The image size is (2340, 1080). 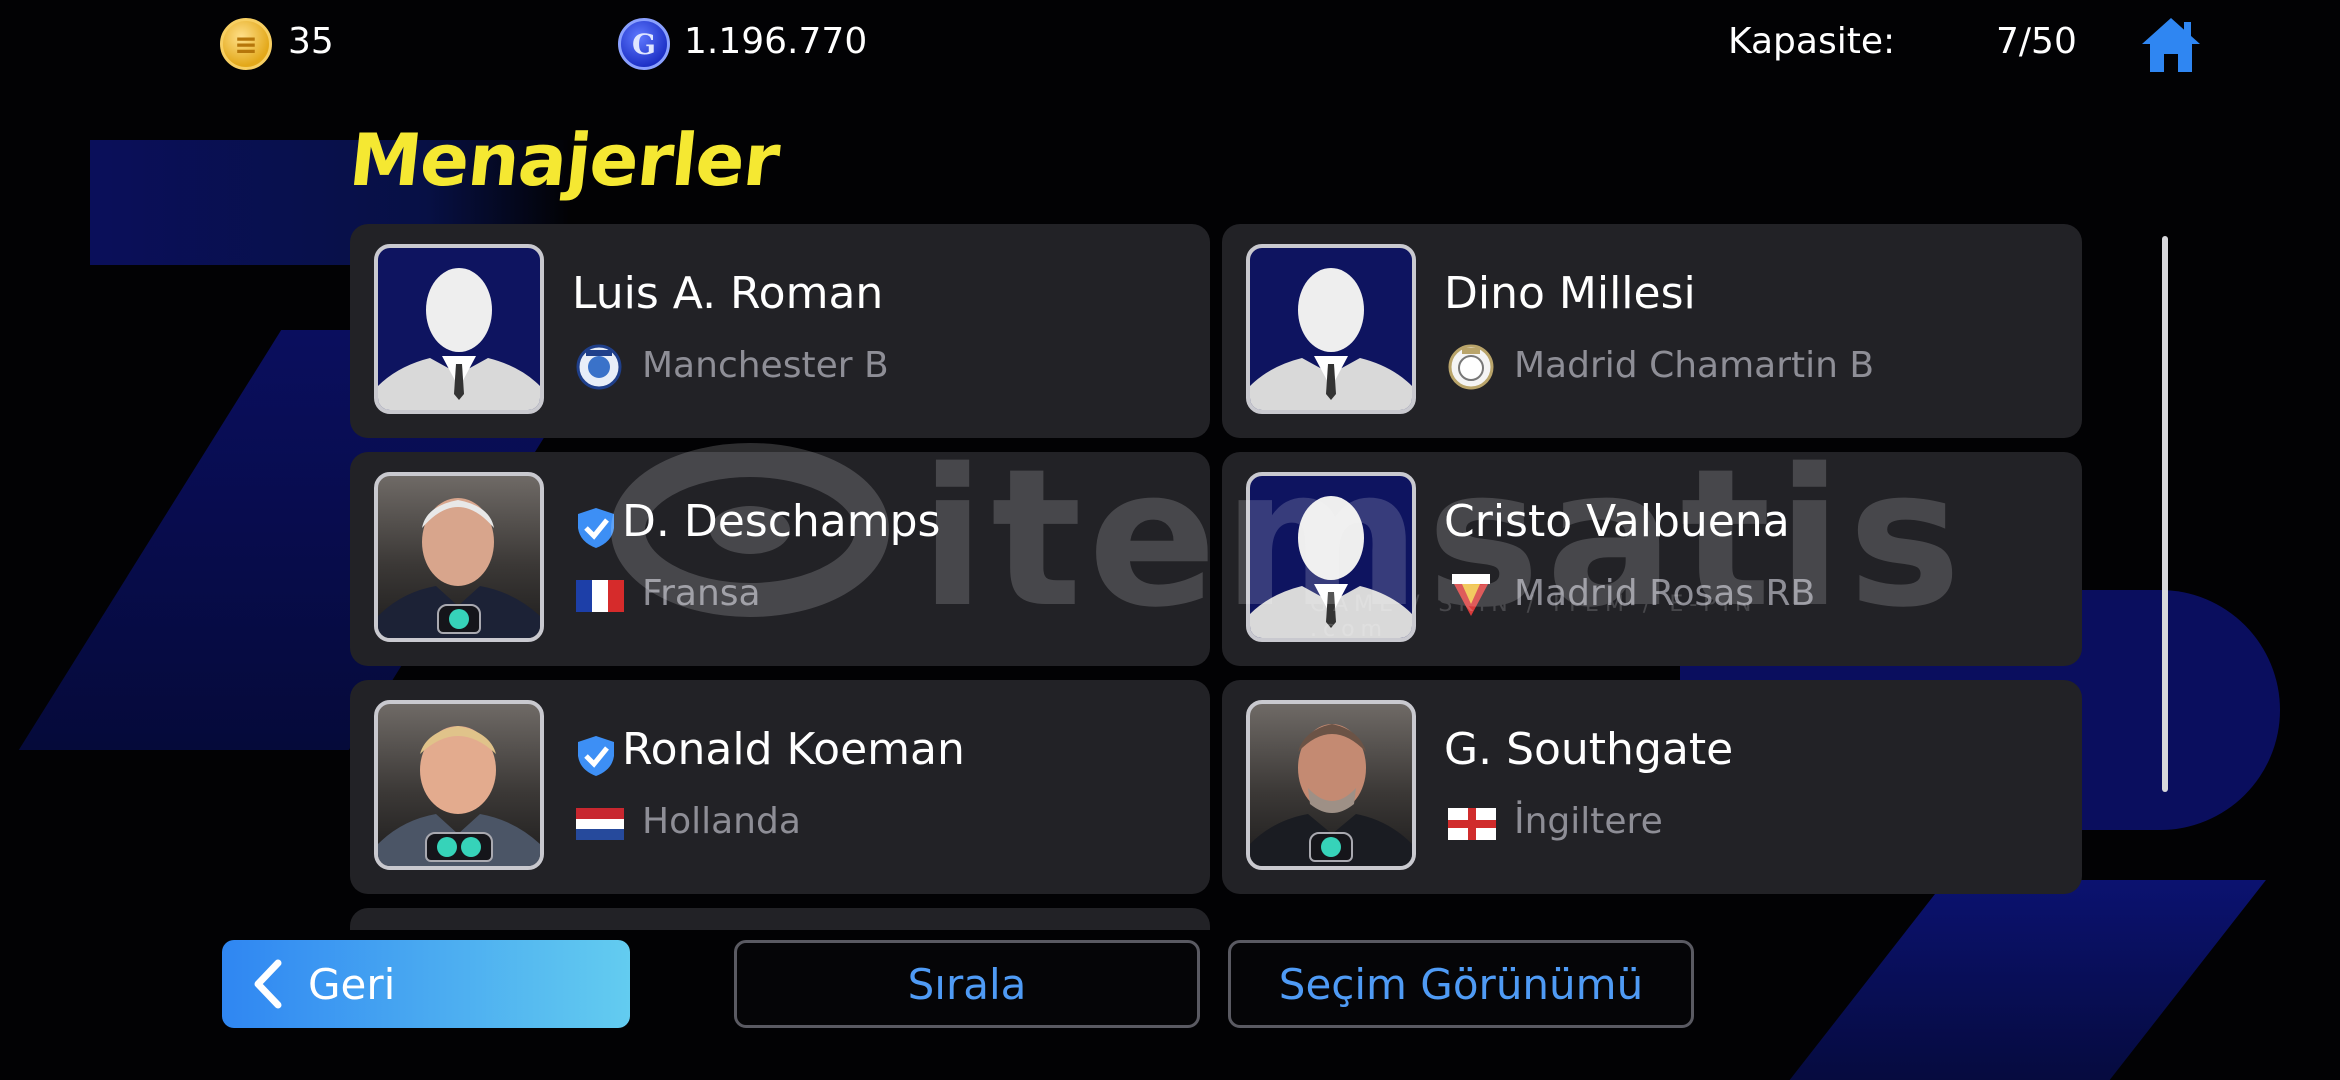 I want to click on manager-name: Cristo Valbuena, so click(x=1617, y=521).